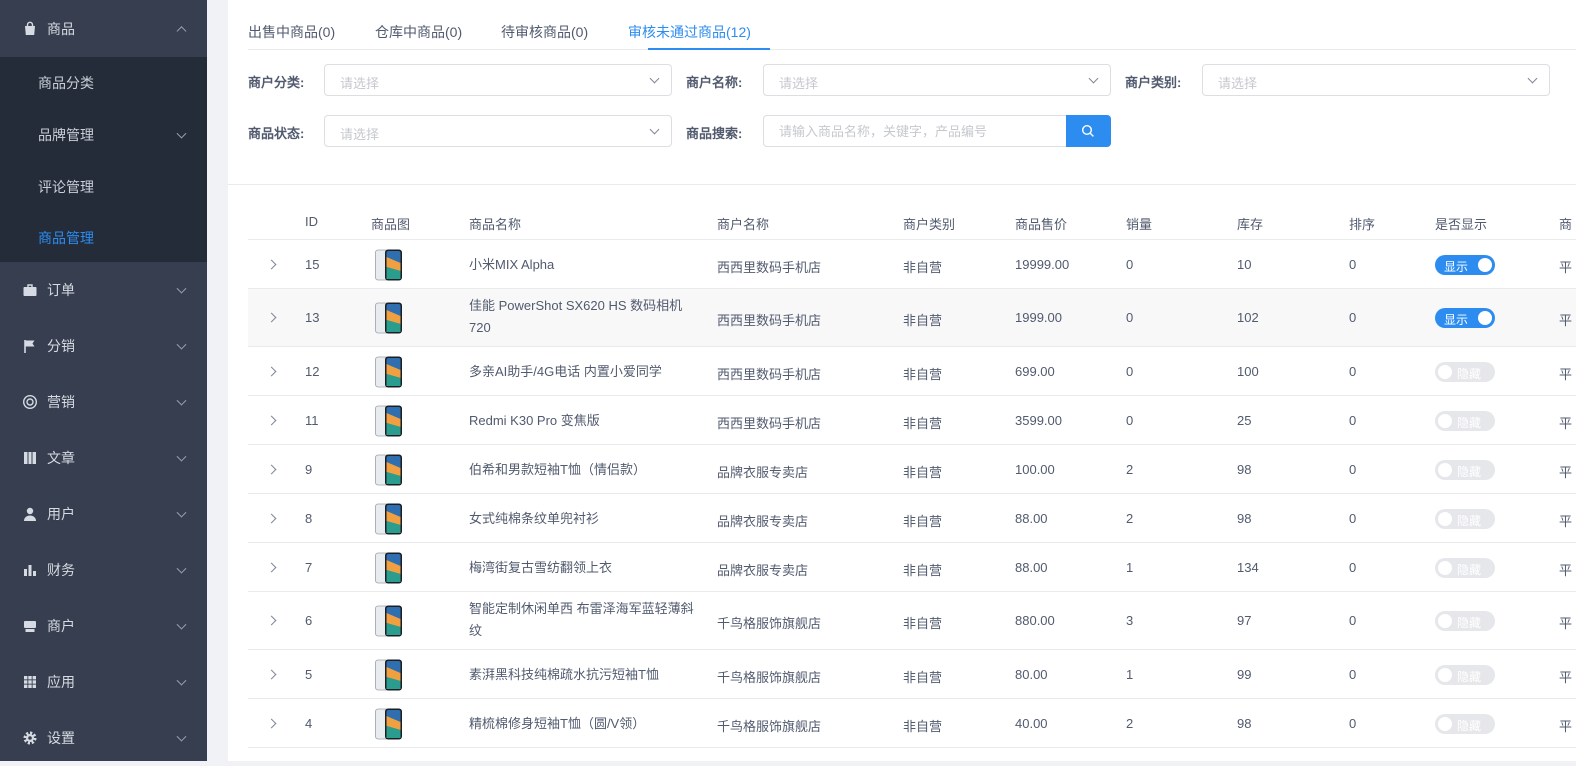  What do you see at coordinates (181, 30) in the screenshot?
I see `chevron-up-icon` at bounding box center [181, 30].